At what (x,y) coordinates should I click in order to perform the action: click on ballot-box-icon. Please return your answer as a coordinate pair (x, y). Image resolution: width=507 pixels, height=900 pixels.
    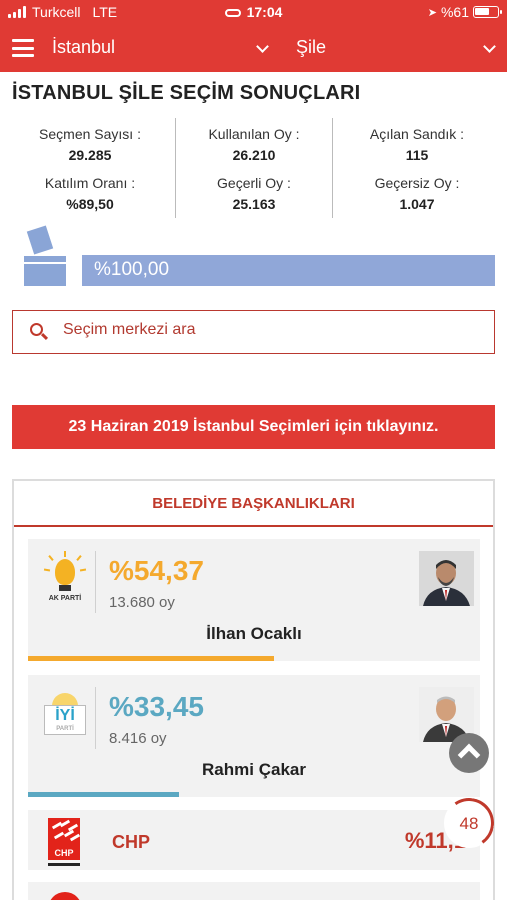
    Looking at the image, I should click on (45, 255).